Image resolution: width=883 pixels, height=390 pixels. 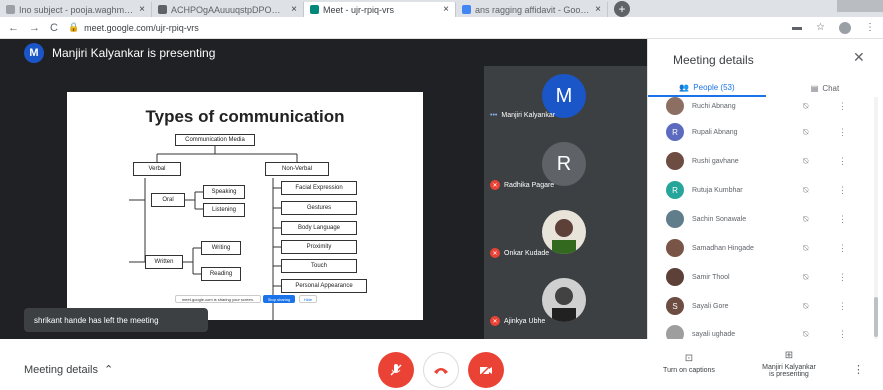 I want to click on scrollbar, so click(x=876, y=218).